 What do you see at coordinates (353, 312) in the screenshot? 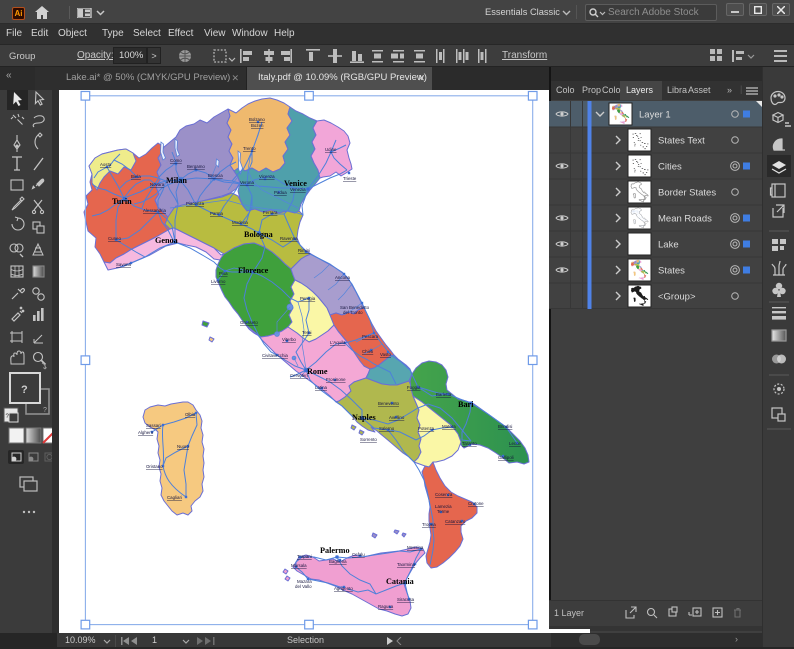
I see `svg-text: del Tronto` at bounding box center [353, 312].